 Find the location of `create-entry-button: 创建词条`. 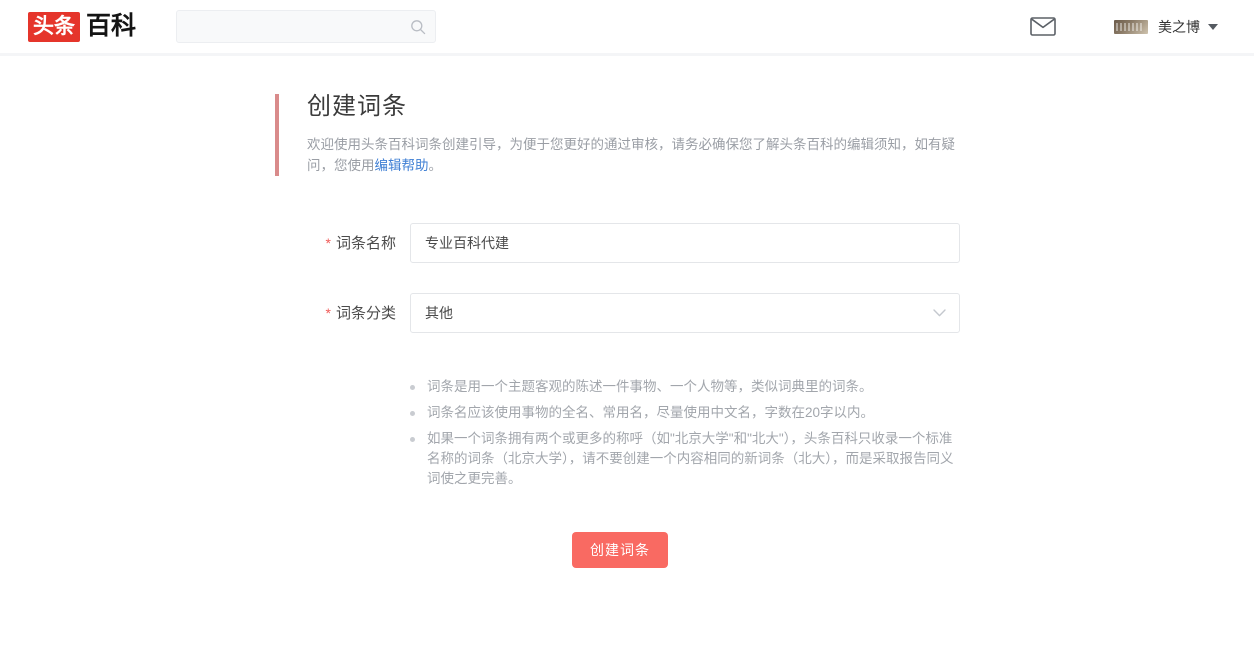

create-entry-button: 创建词条 is located at coordinates (620, 550).